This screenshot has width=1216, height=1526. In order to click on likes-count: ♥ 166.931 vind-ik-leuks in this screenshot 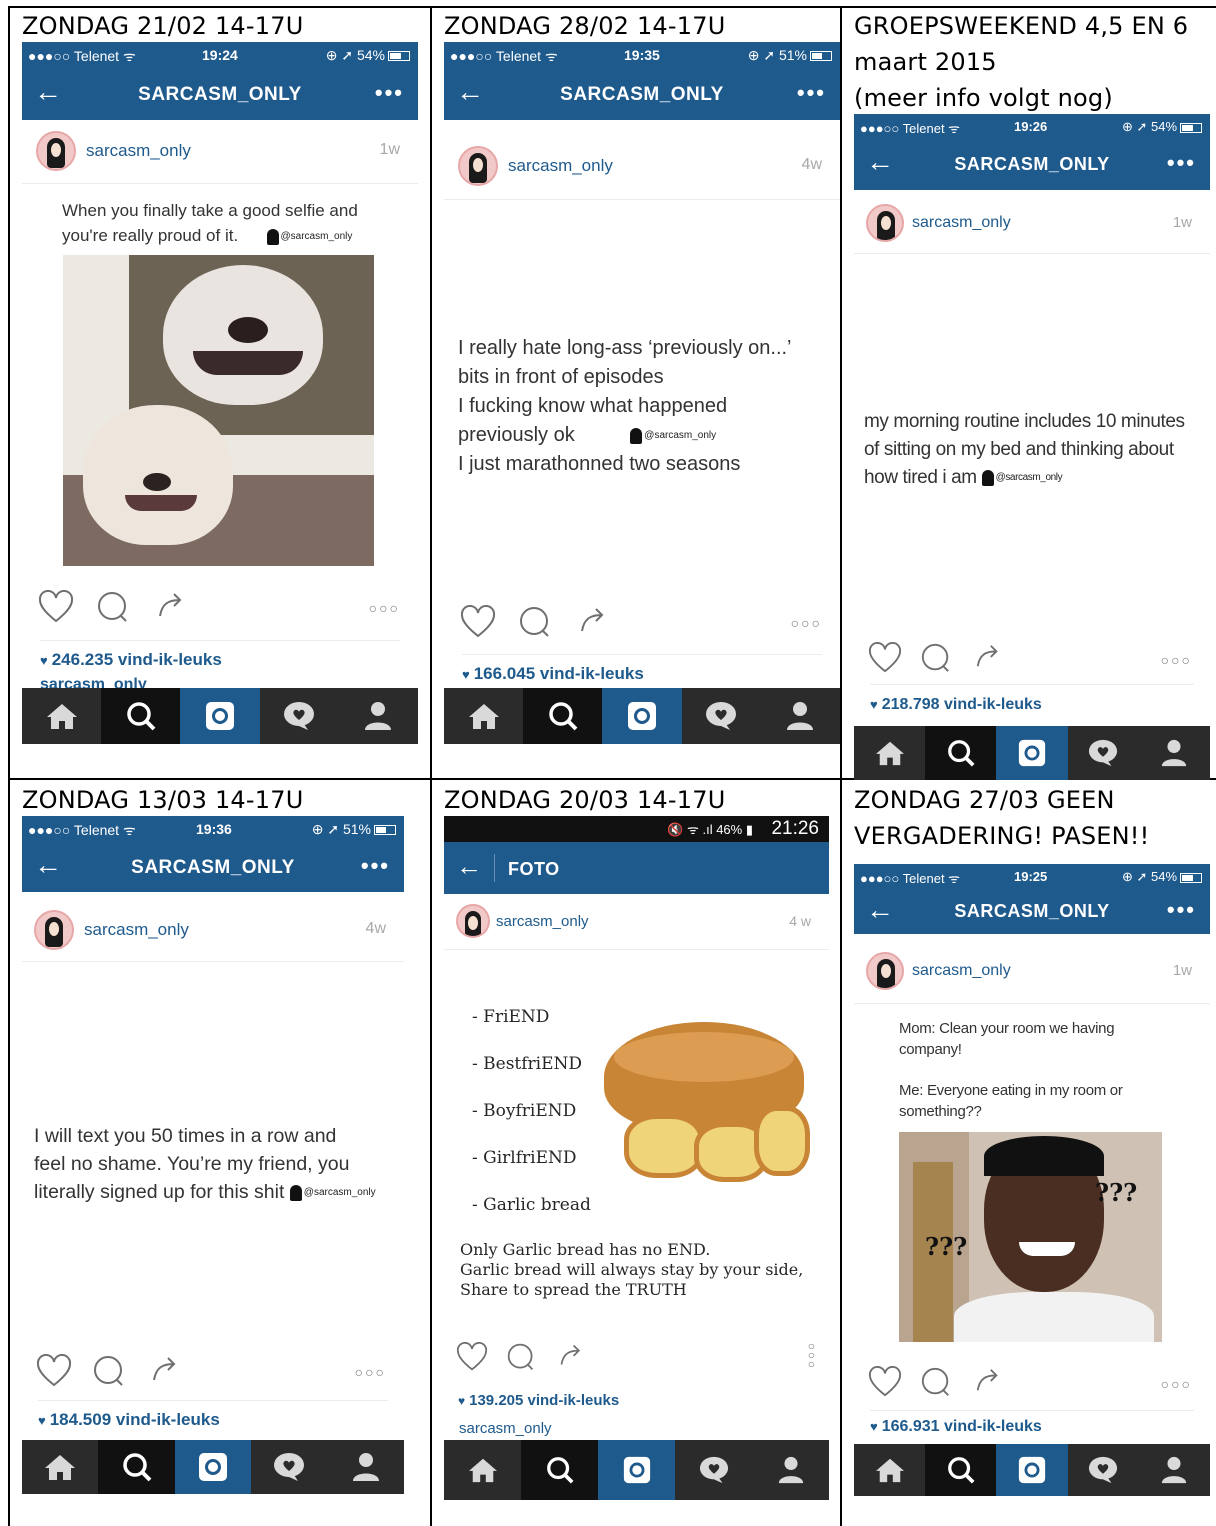, I will do `click(956, 1427)`.